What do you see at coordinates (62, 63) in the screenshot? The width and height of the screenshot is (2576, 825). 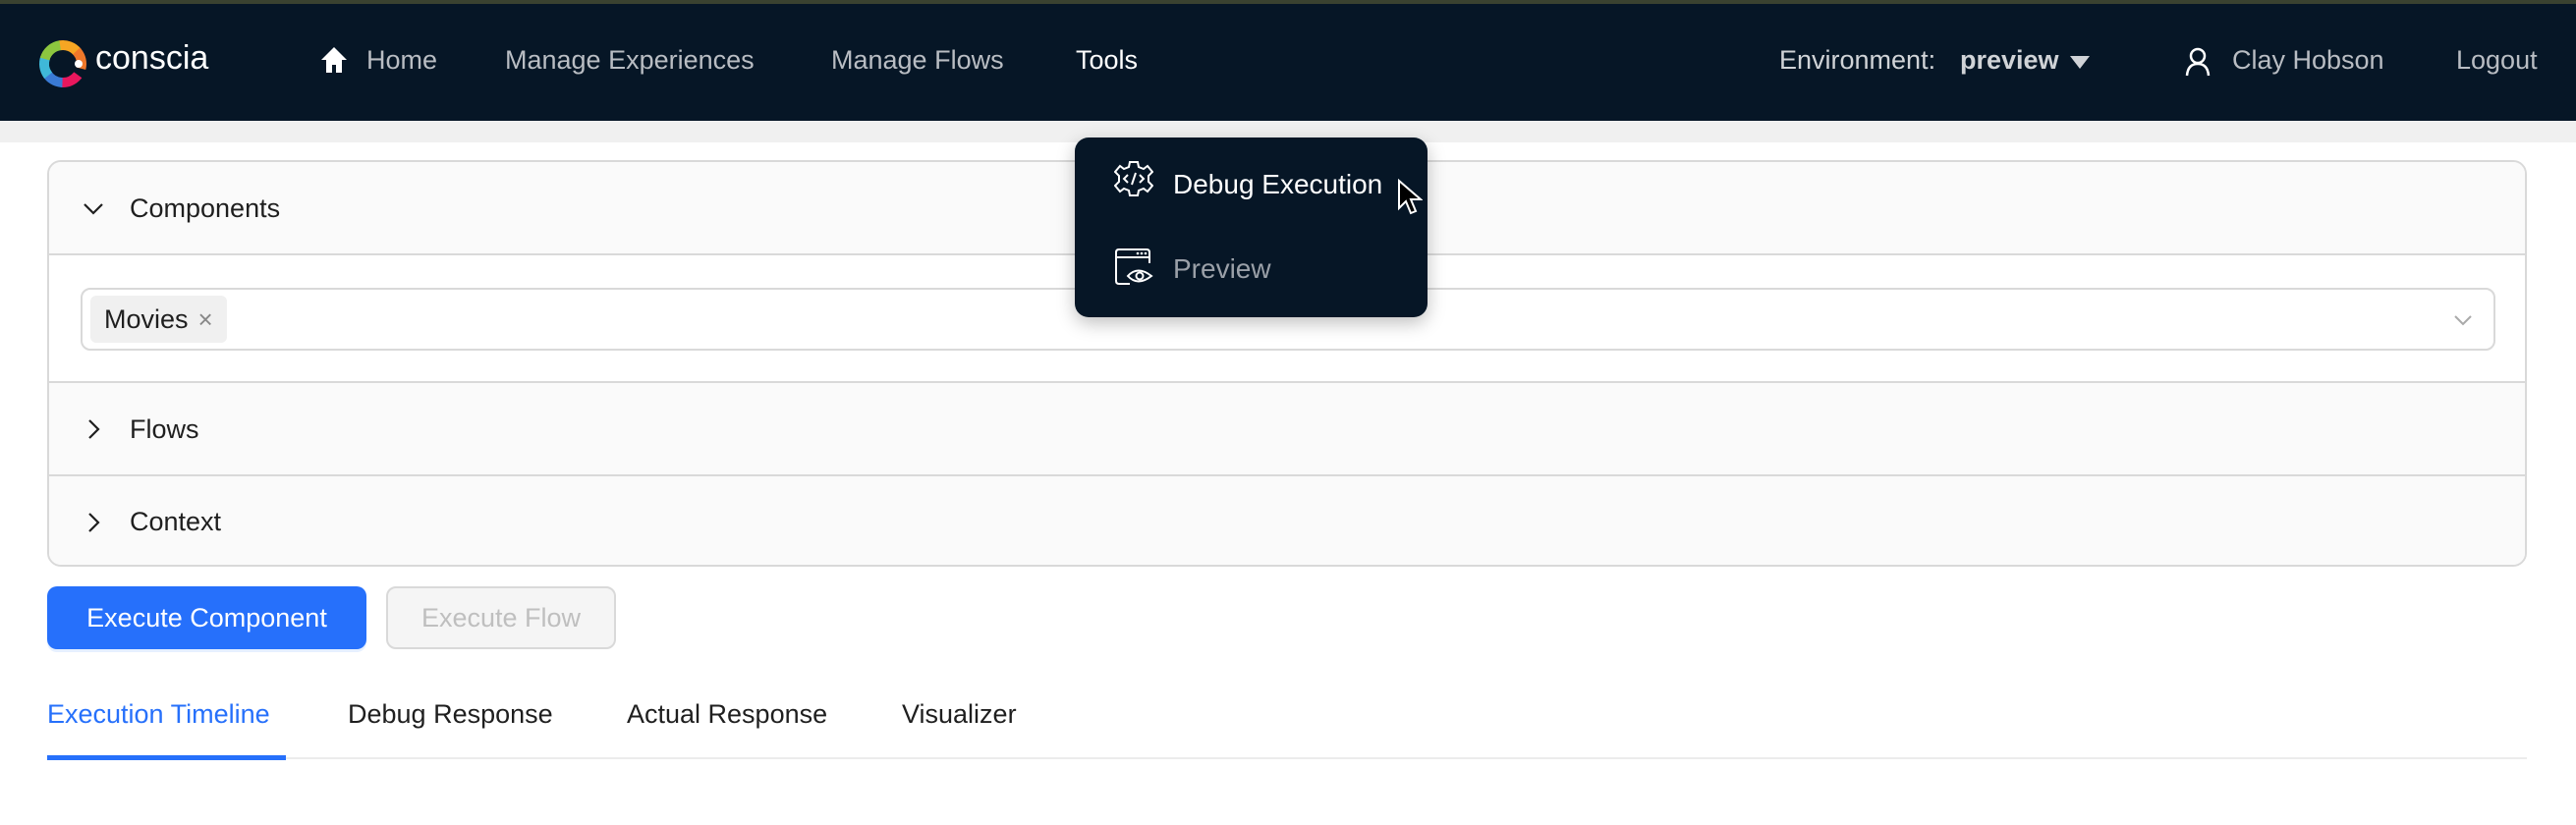 I see `conscia-logo-icon` at bounding box center [62, 63].